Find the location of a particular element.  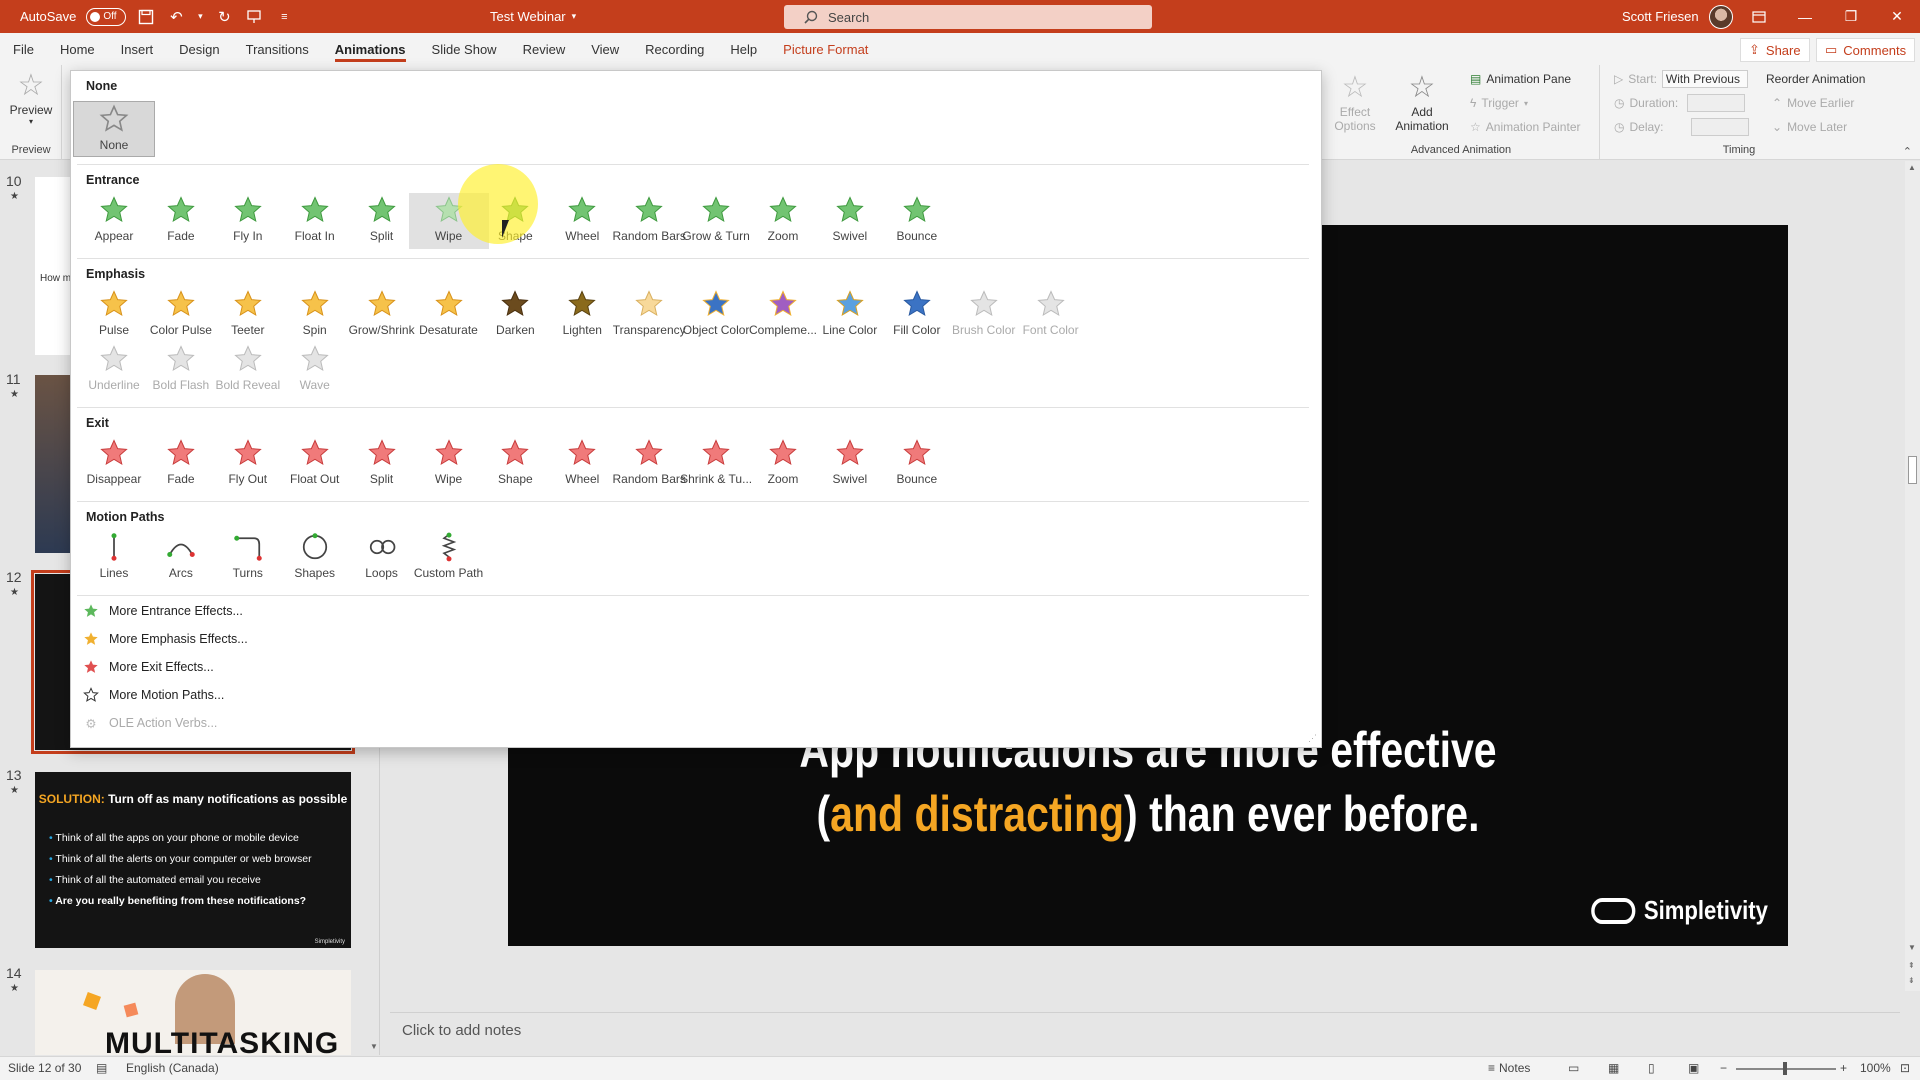

animation-label: Darken is located at coordinates (515, 330).